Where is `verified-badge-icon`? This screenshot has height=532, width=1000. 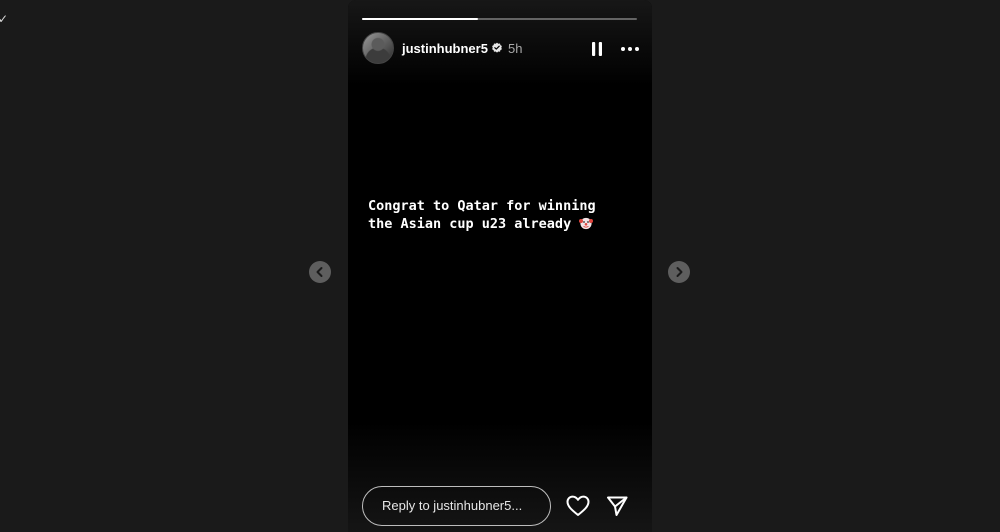
verified-badge-icon is located at coordinates (497, 47).